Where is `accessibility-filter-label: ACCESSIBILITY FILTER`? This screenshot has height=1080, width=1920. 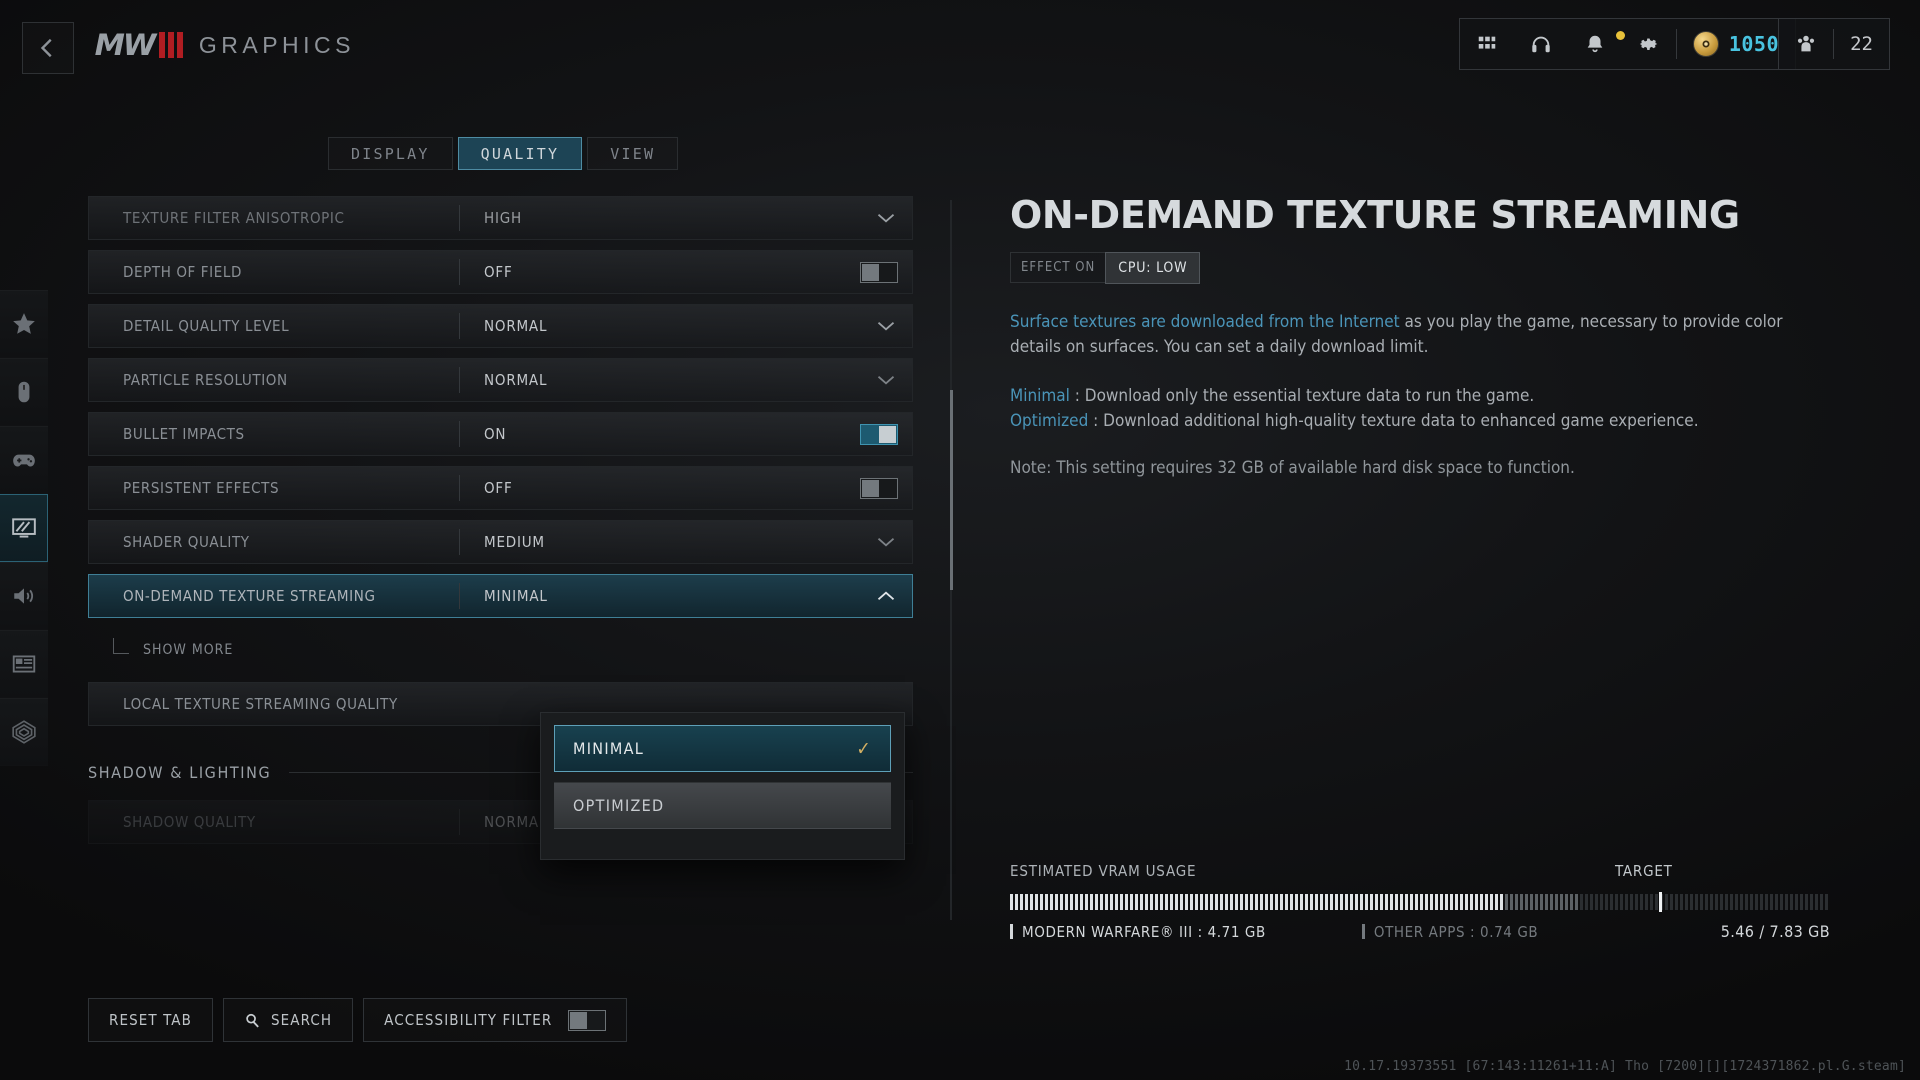
accessibility-filter-label: ACCESSIBILITY FILTER is located at coordinates (468, 1020).